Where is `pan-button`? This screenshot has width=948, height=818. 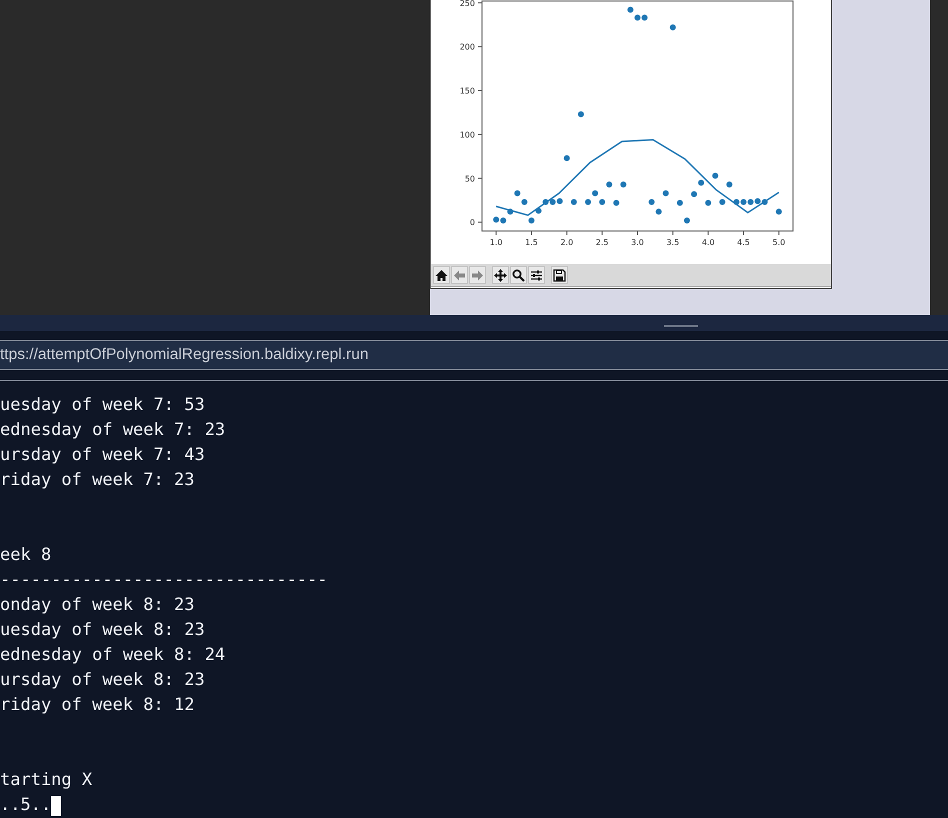
pan-button is located at coordinates (500, 275).